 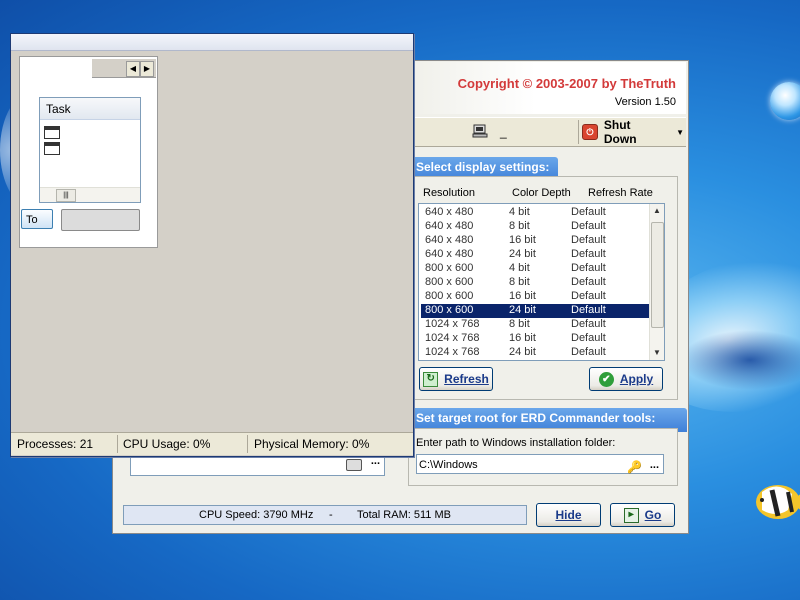 I want to click on display-mode-row: 1024 x 768 24 bit Default, so click(x=535, y=353).